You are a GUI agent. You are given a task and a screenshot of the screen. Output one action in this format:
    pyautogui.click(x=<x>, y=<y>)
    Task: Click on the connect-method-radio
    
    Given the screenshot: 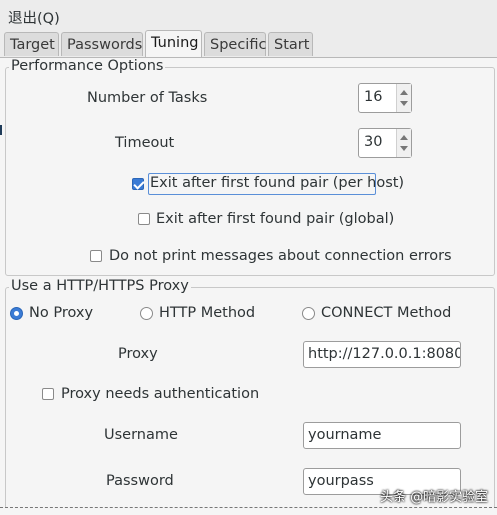 What is the action you would take?
    pyautogui.click(x=308, y=313)
    